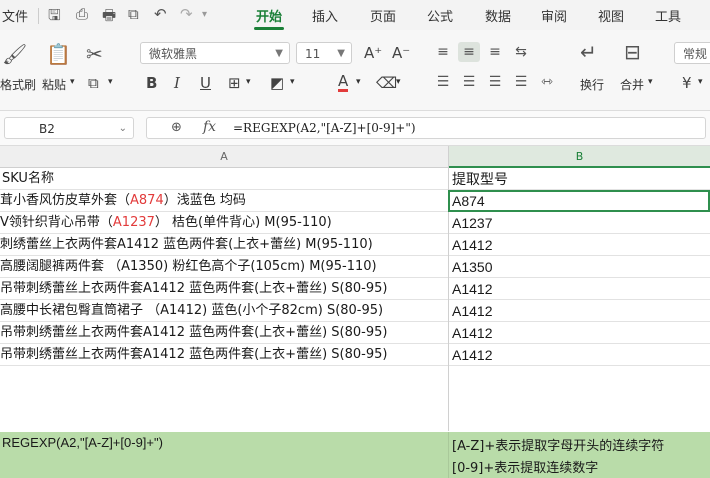 This screenshot has width=710, height=478. I want to click on increase-font-icon: A⁺, so click(373, 53).